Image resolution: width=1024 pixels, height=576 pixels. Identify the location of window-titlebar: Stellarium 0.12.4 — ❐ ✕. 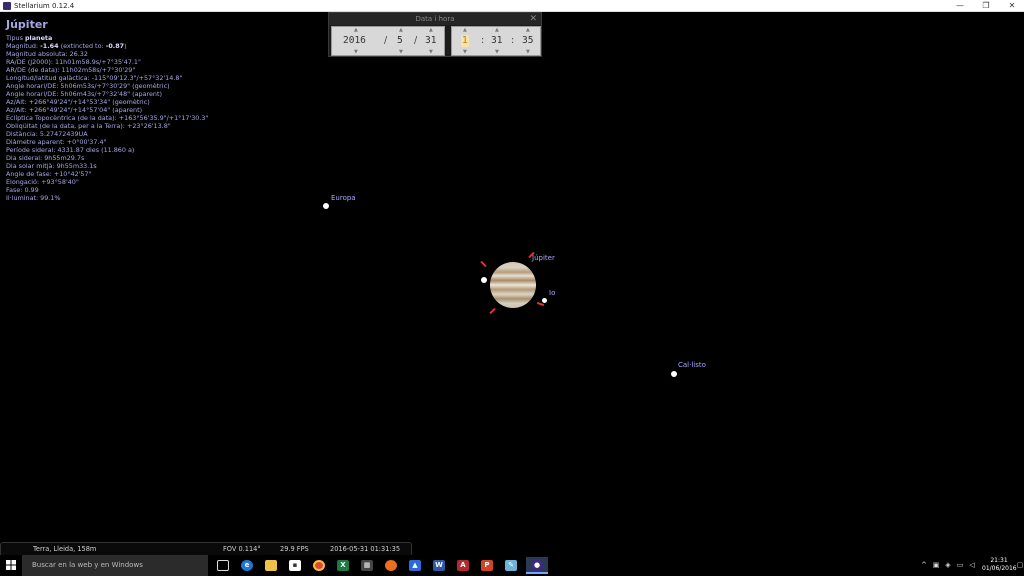
(512, 6).